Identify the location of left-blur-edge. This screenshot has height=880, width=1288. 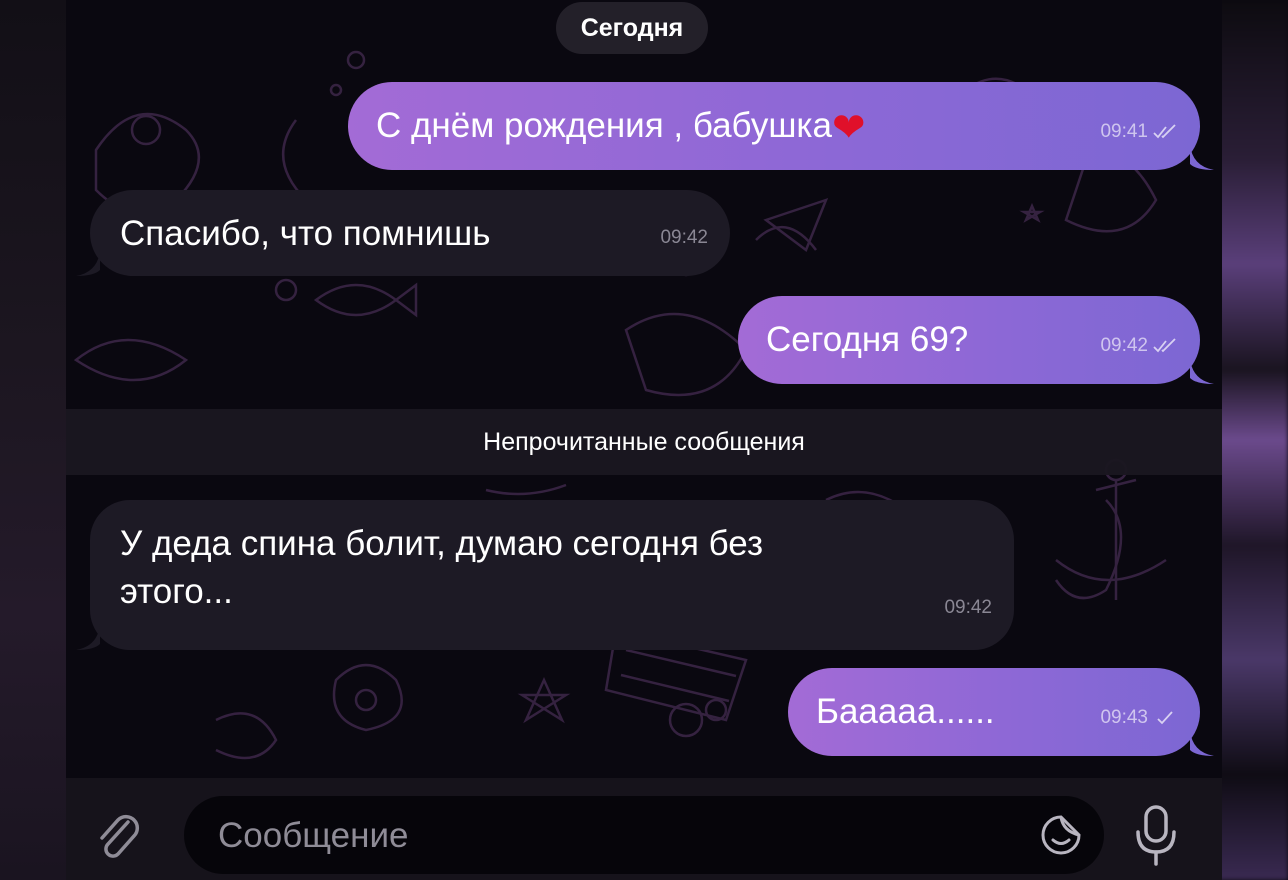
(33, 440).